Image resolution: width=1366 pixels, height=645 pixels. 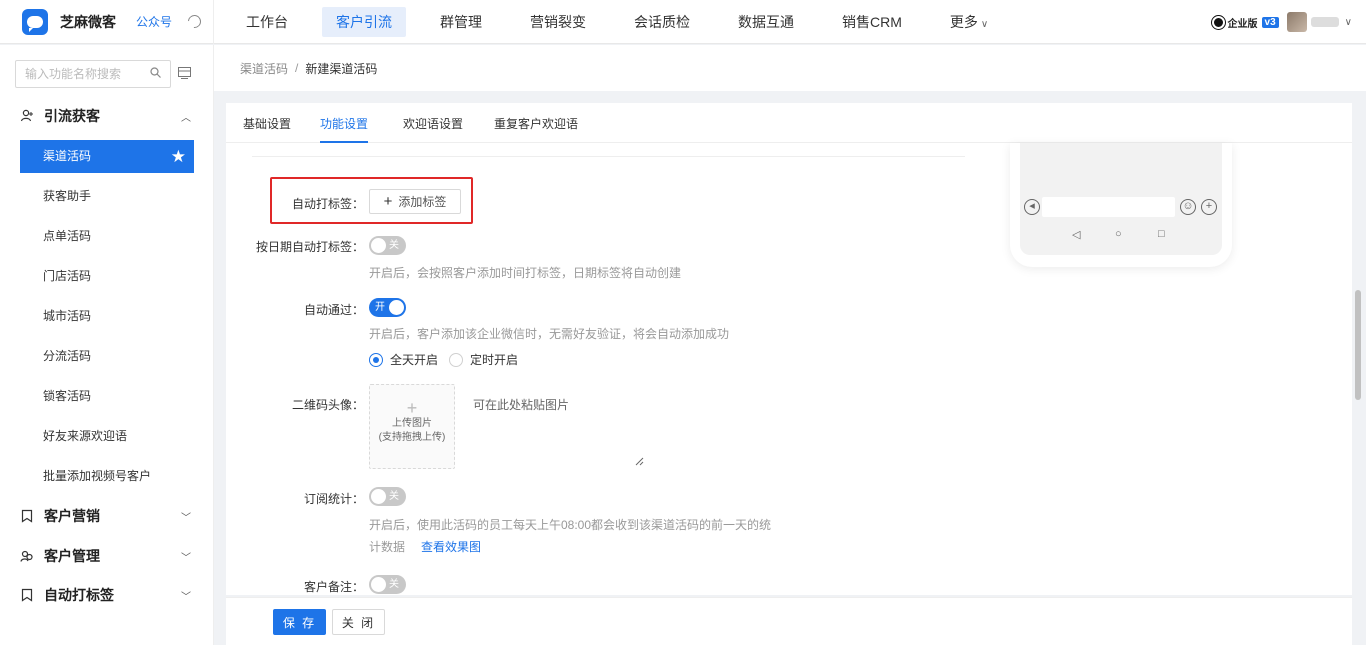 I want to click on username-blurred, so click(x=1324, y=22).